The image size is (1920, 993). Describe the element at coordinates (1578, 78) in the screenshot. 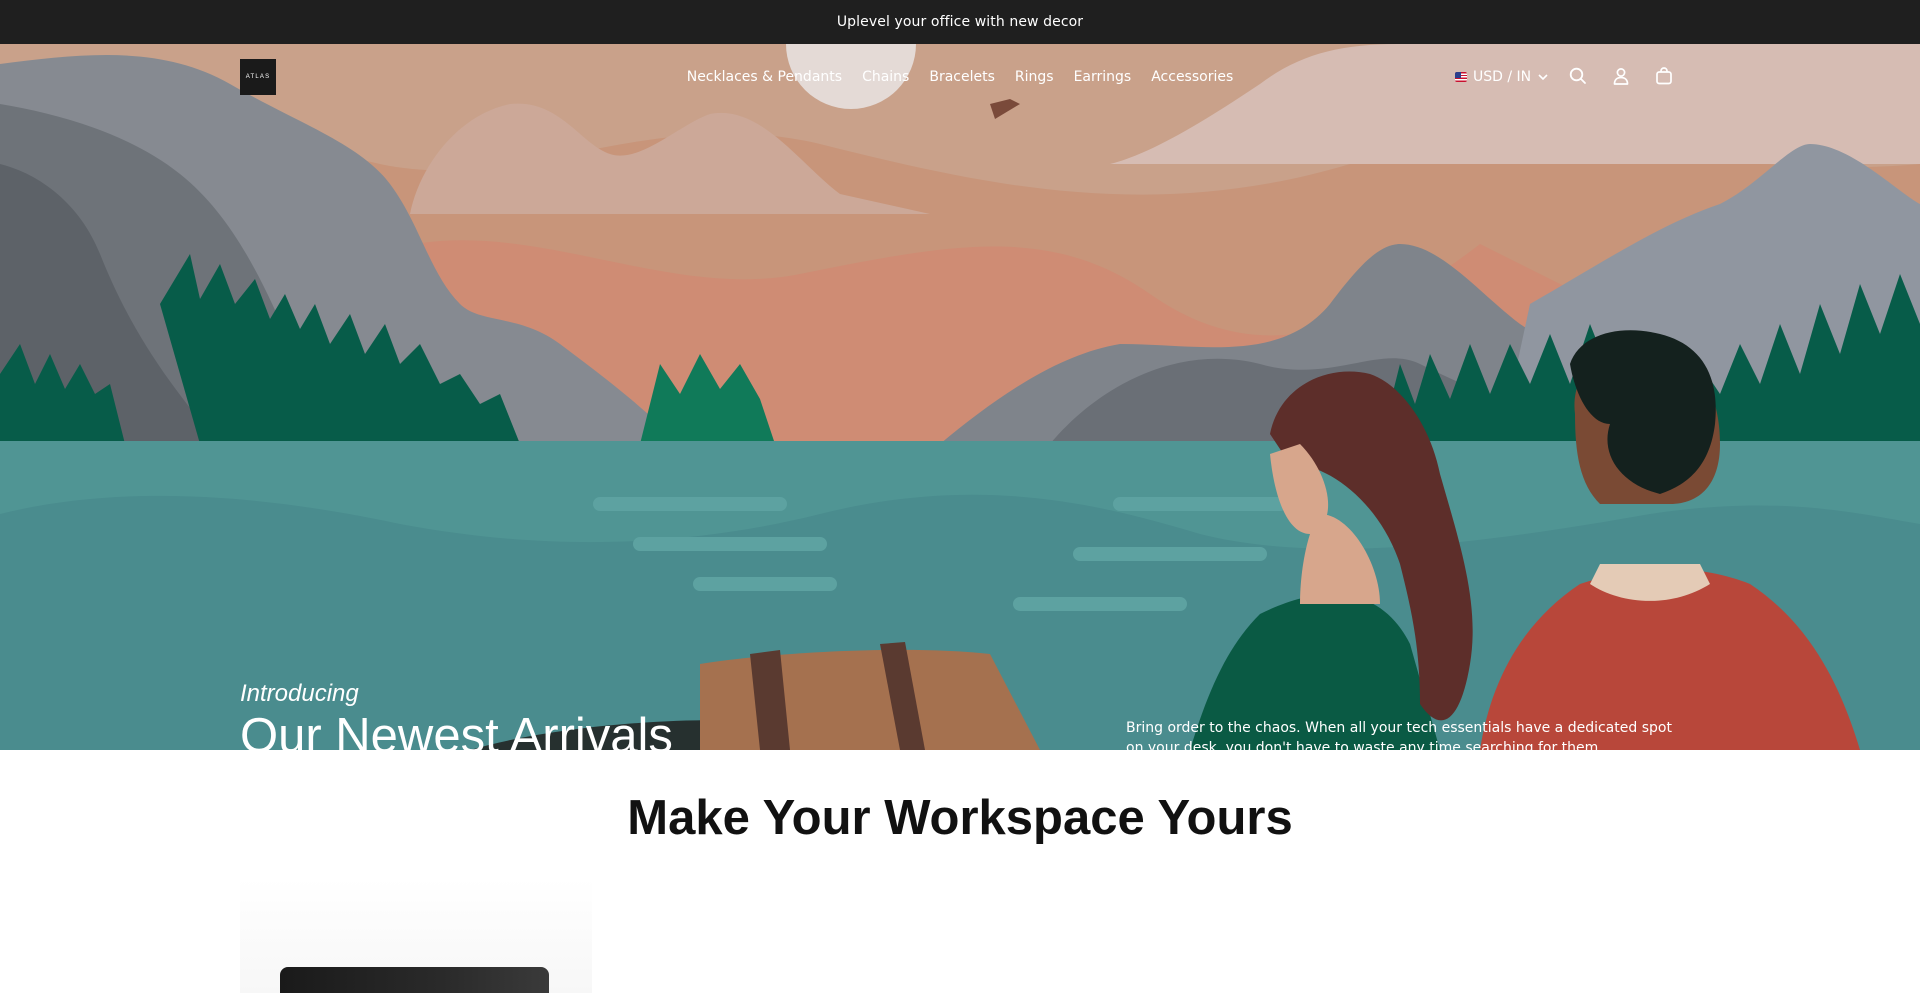

I see `search-icon` at that location.